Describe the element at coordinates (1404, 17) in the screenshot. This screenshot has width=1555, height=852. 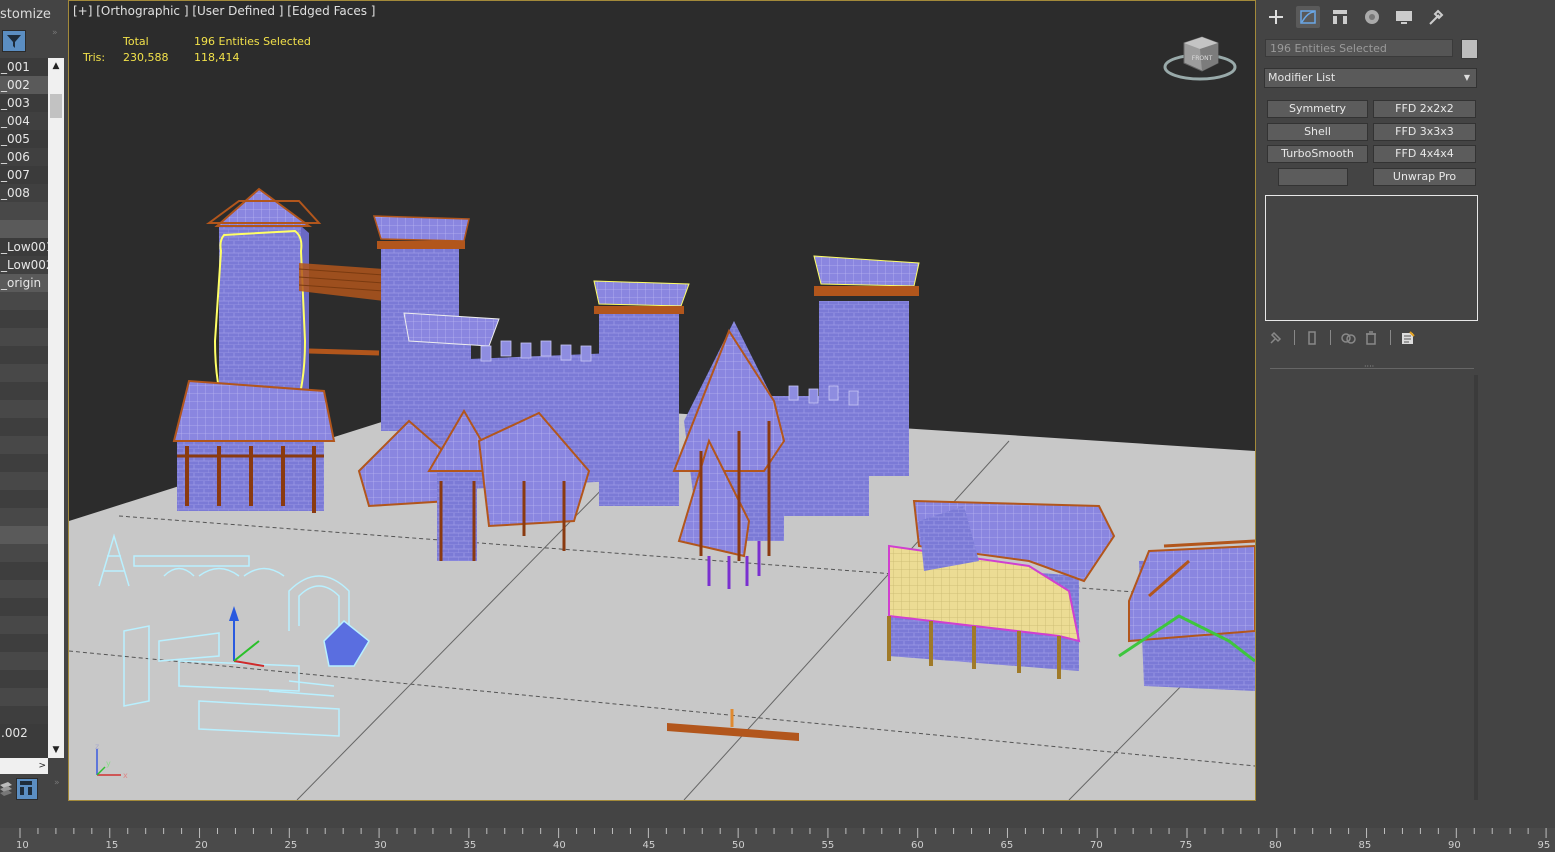
I see `display-icon` at that location.